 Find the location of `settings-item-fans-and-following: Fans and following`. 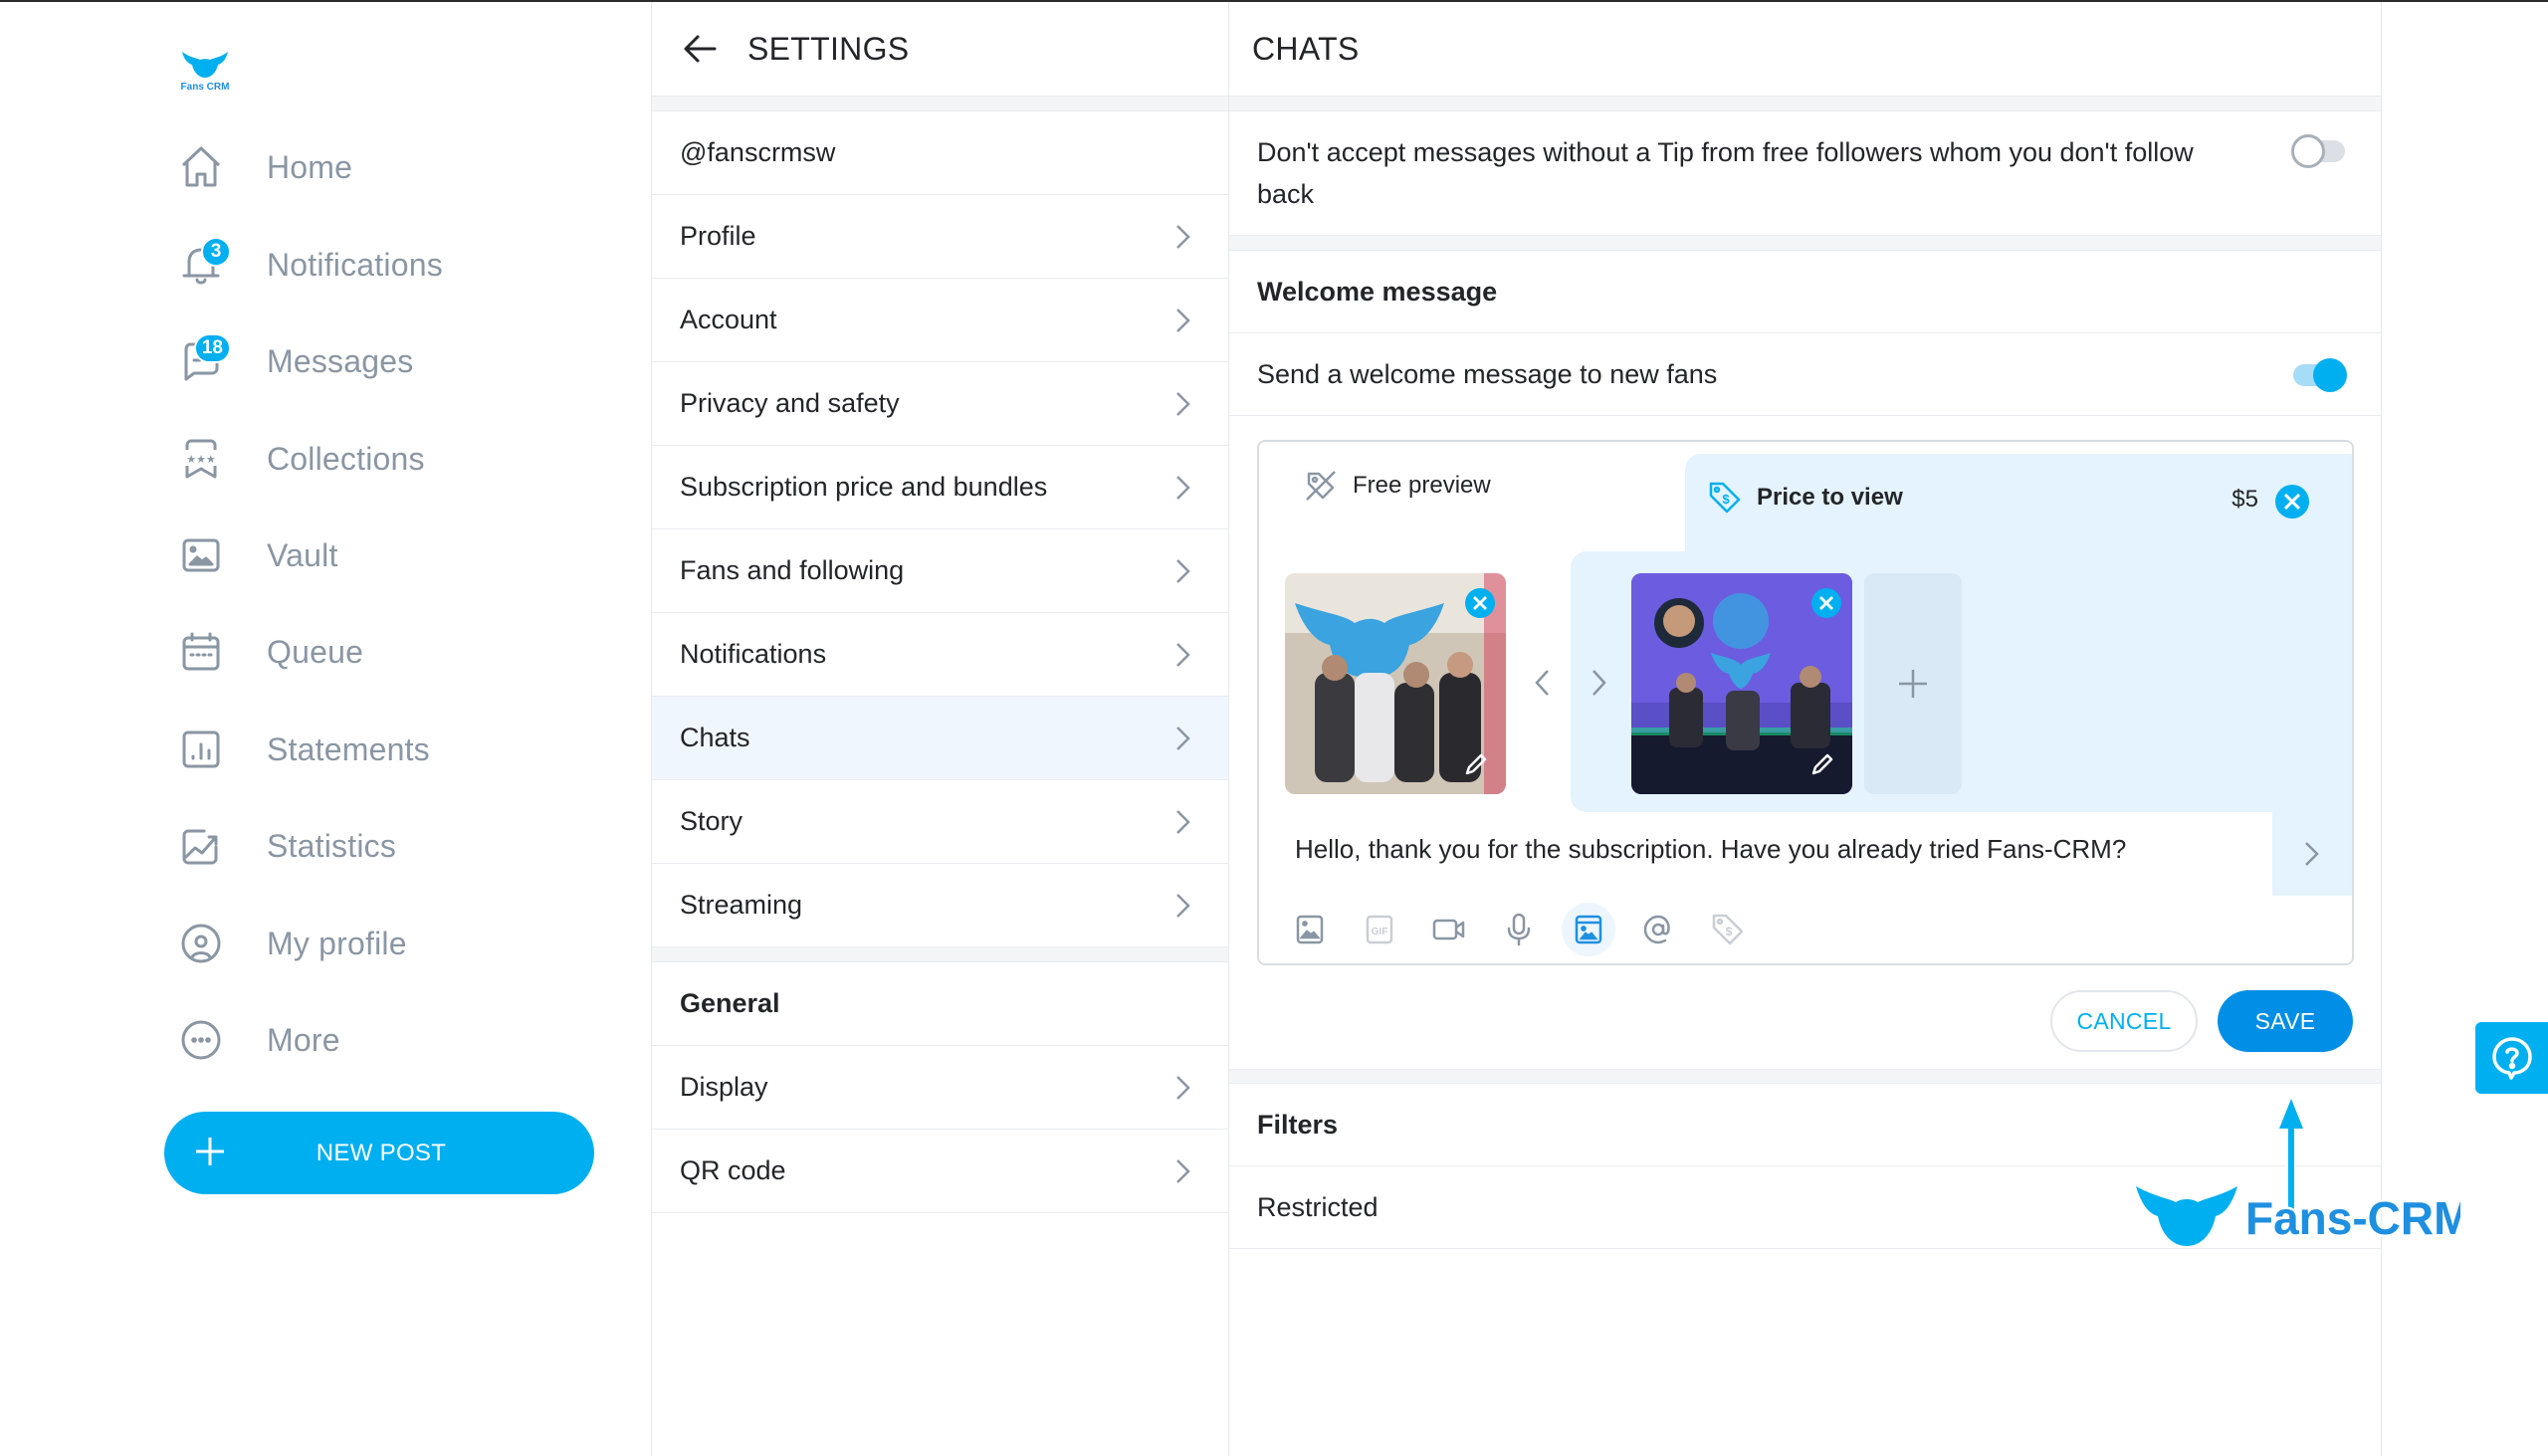

settings-item-fans-and-following: Fans and following is located at coordinates (940, 571).